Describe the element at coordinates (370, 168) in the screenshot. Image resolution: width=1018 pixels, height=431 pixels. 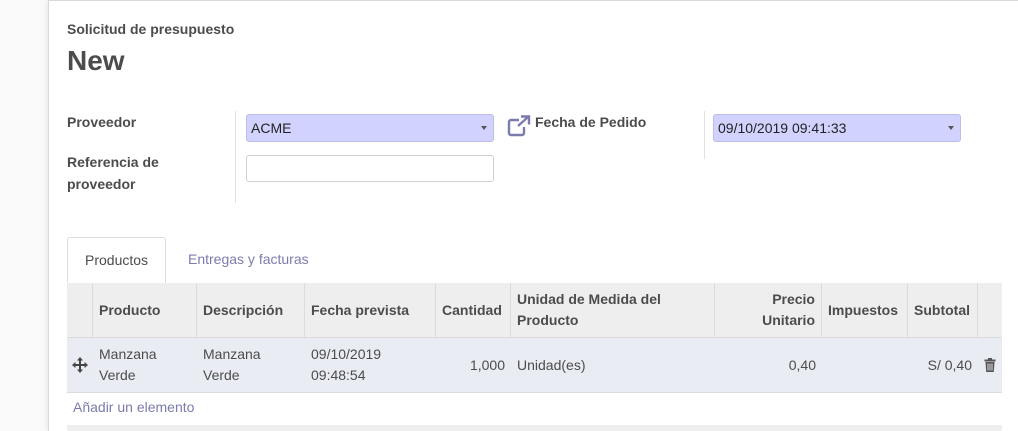
I see `vendor-ref-input` at that location.